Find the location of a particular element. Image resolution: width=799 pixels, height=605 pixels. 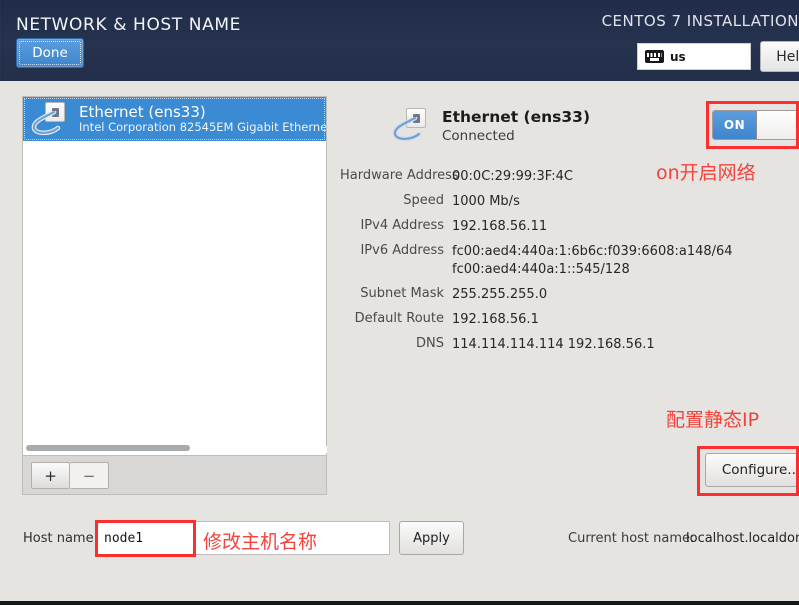

list-horizontal-scrollbar is located at coordinates (175, 449).